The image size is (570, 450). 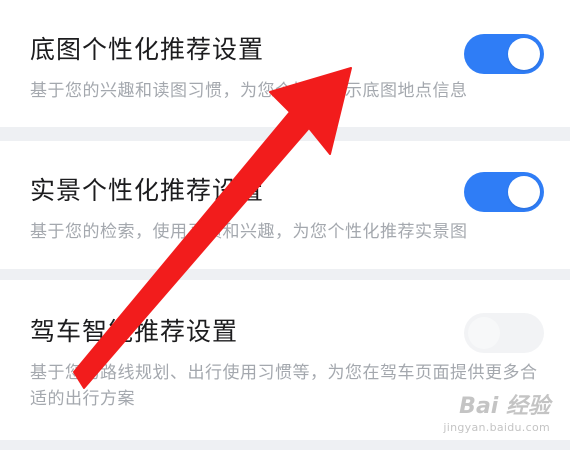 I want to click on watermark-url: jingyan.baidu.com, so click(x=496, y=427).